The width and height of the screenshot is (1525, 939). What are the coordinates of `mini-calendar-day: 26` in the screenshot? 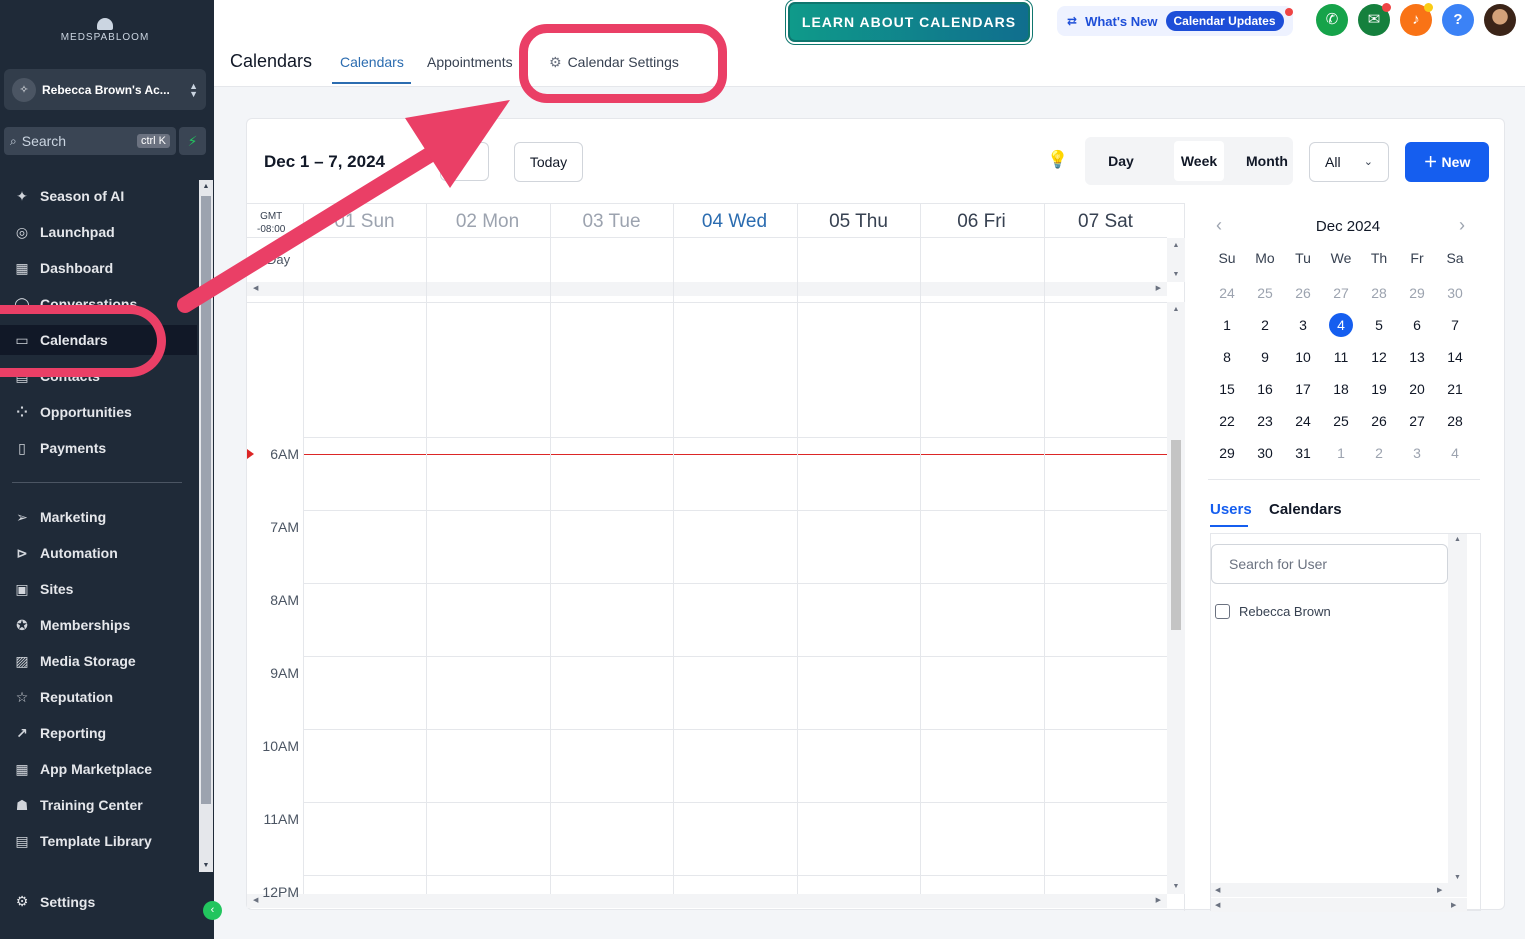 It's located at (1303, 293).